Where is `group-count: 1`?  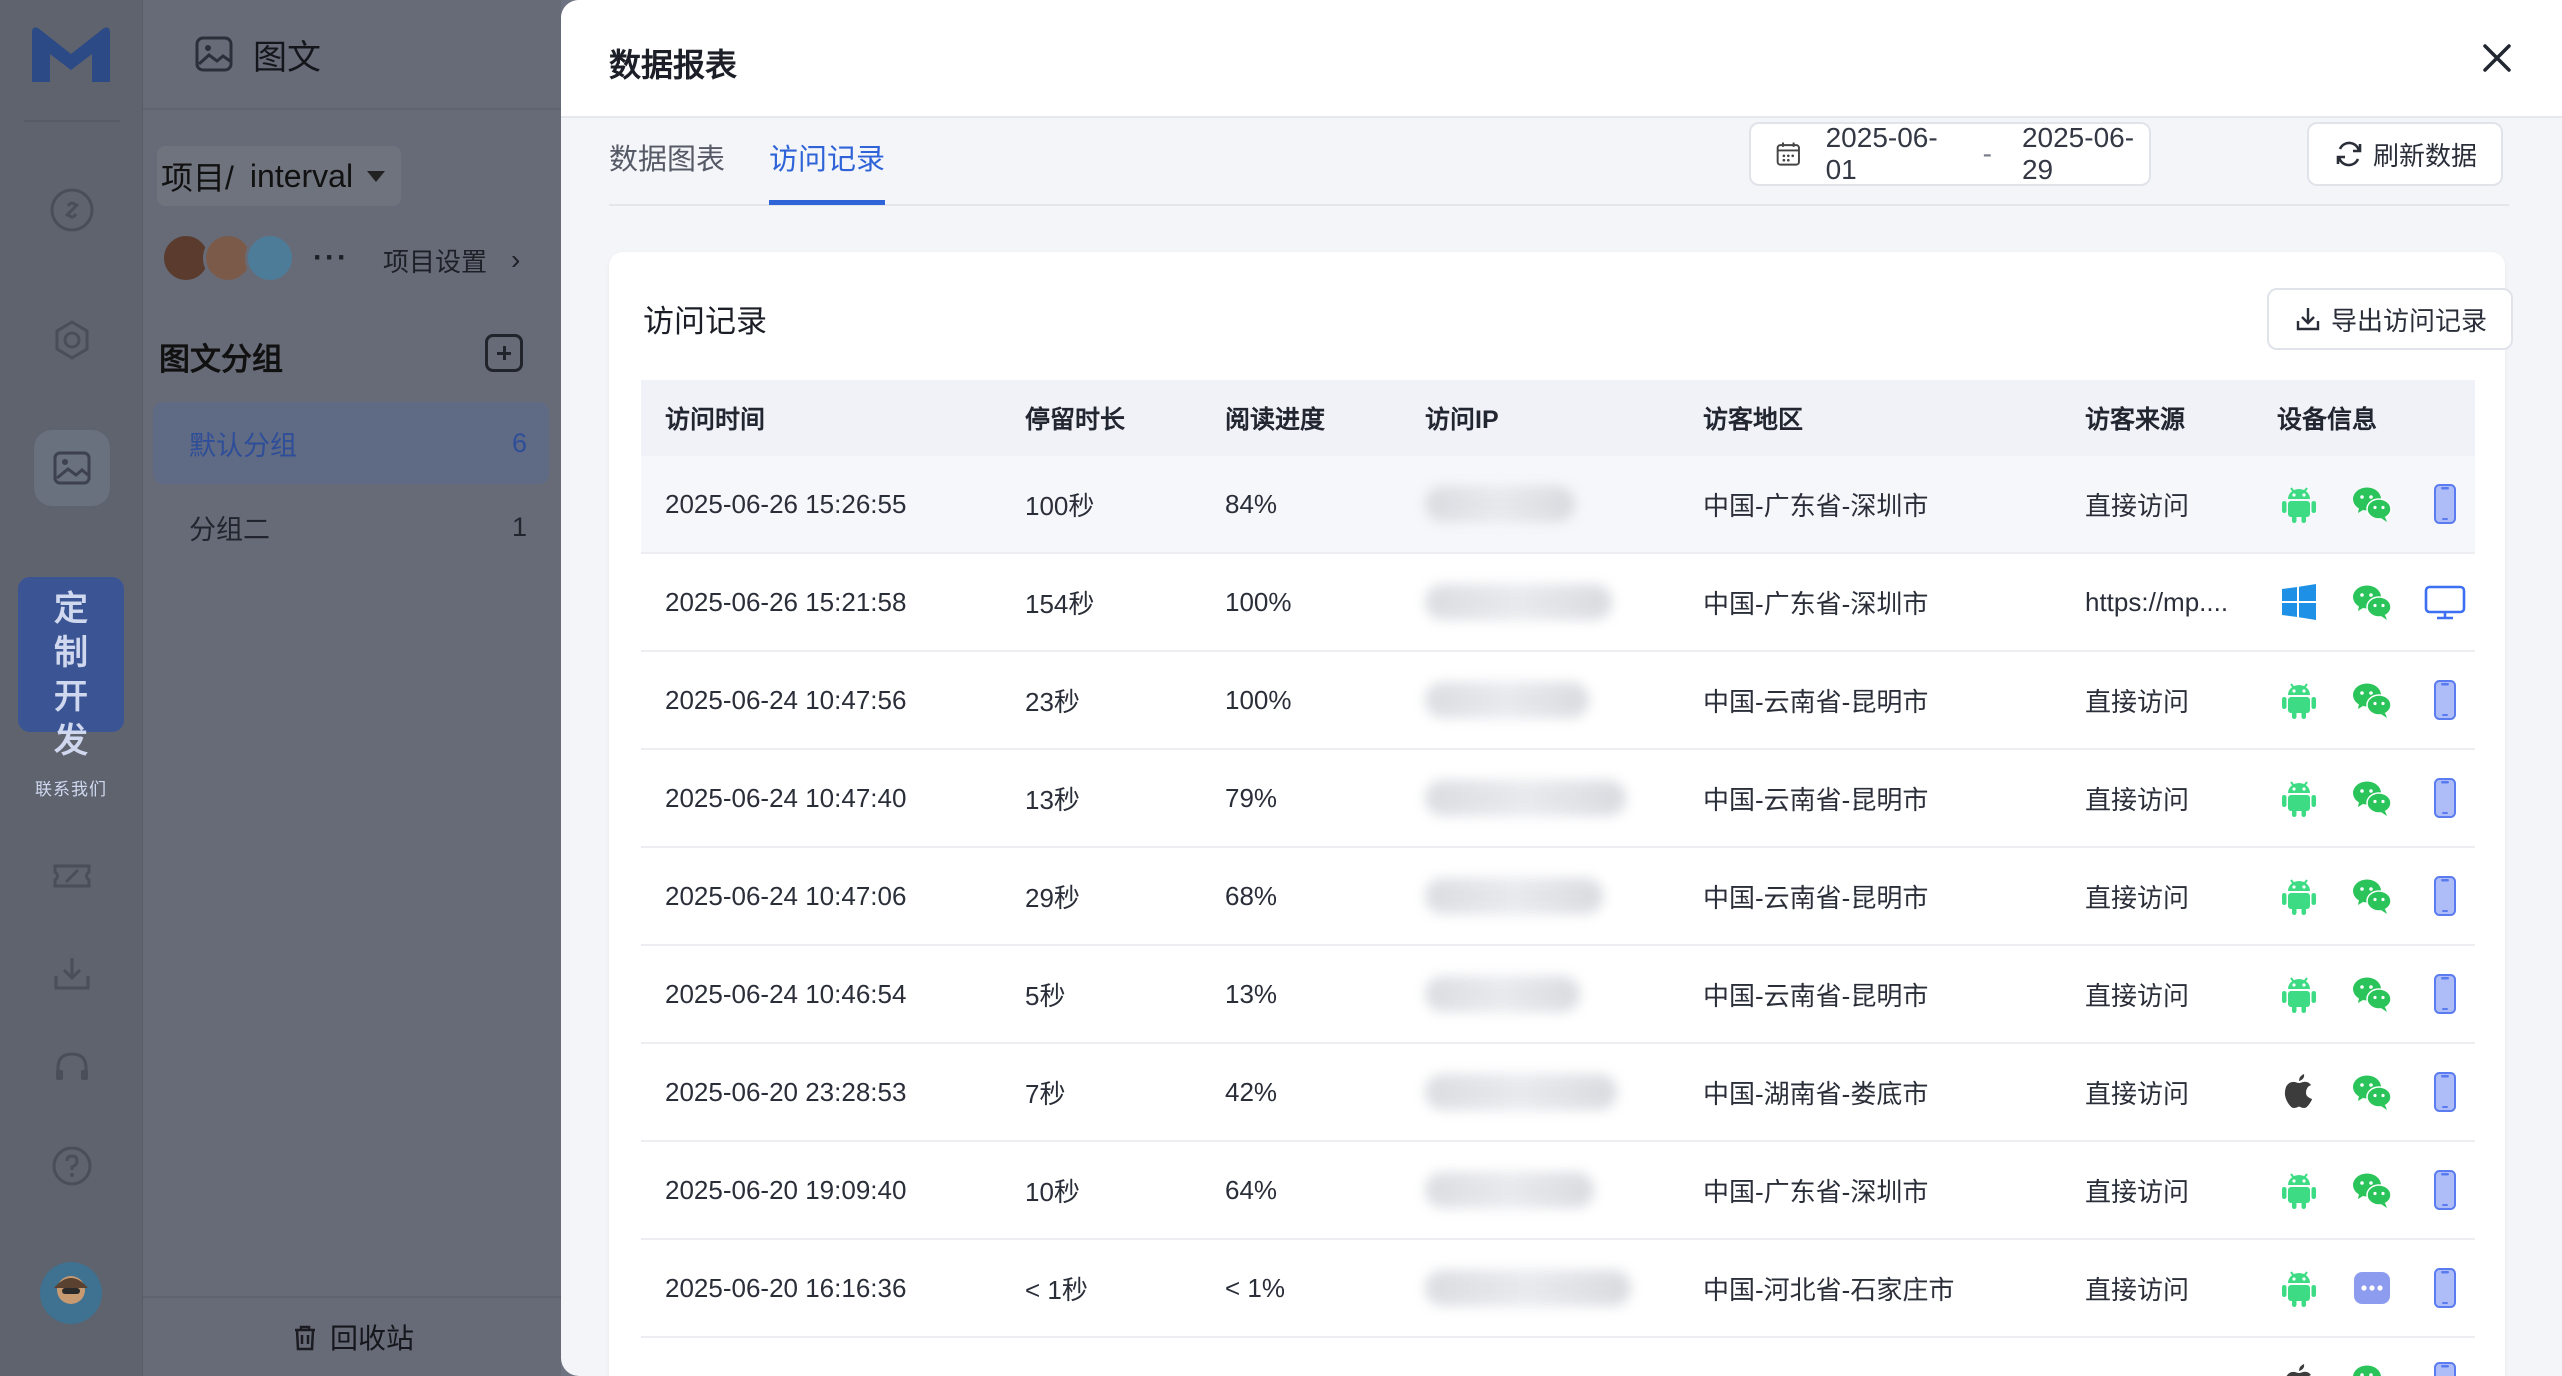
group-count: 1 is located at coordinates (519, 526).